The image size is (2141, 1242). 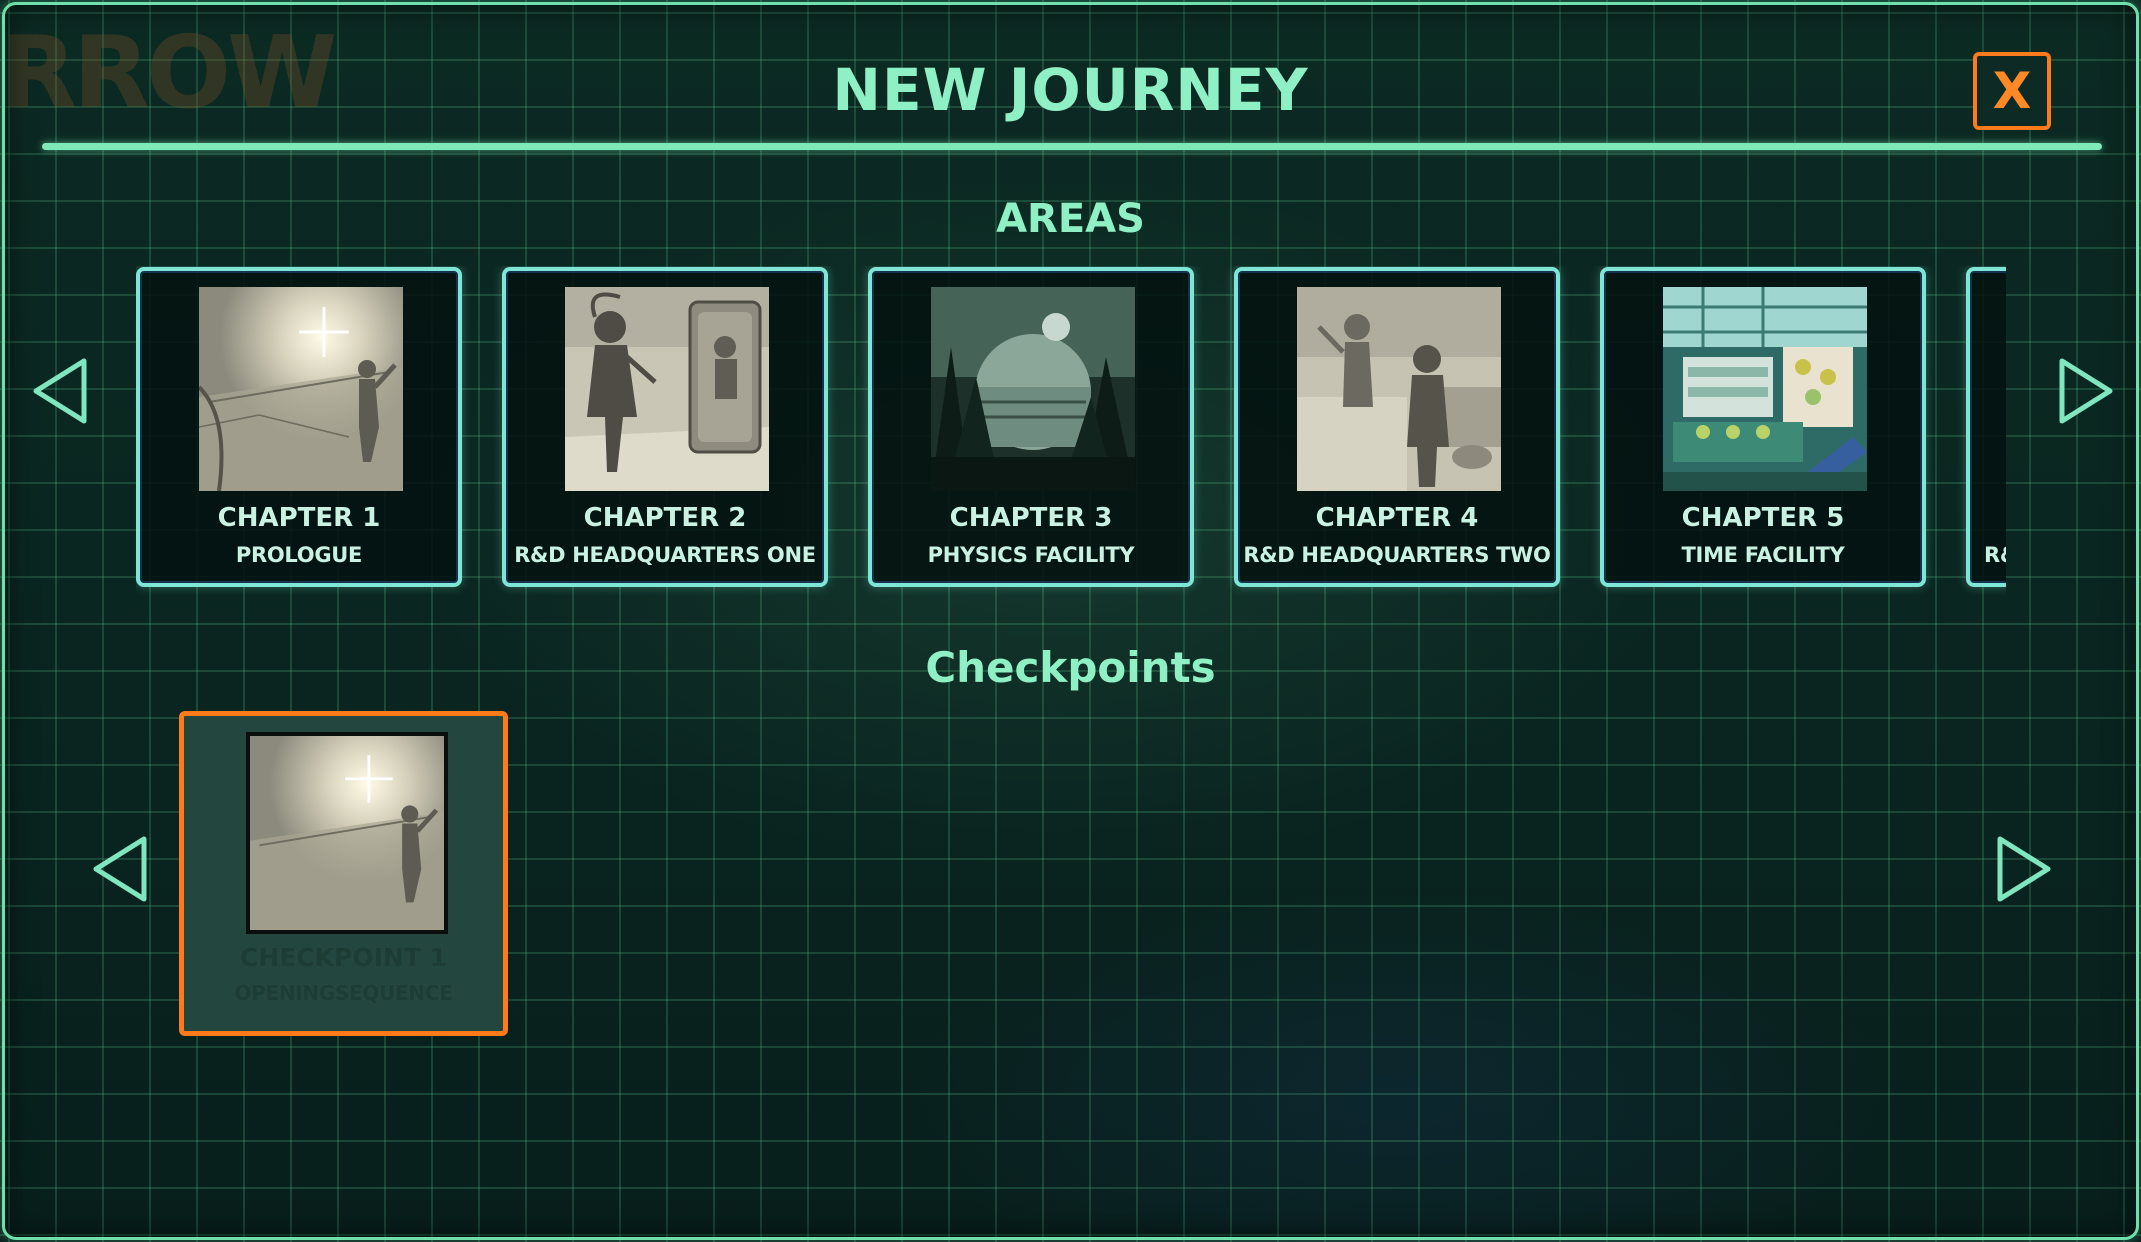 What do you see at coordinates (2024, 869) in the screenshot?
I see `checkpoints-next-arrow-icon` at bounding box center [2024, 869].